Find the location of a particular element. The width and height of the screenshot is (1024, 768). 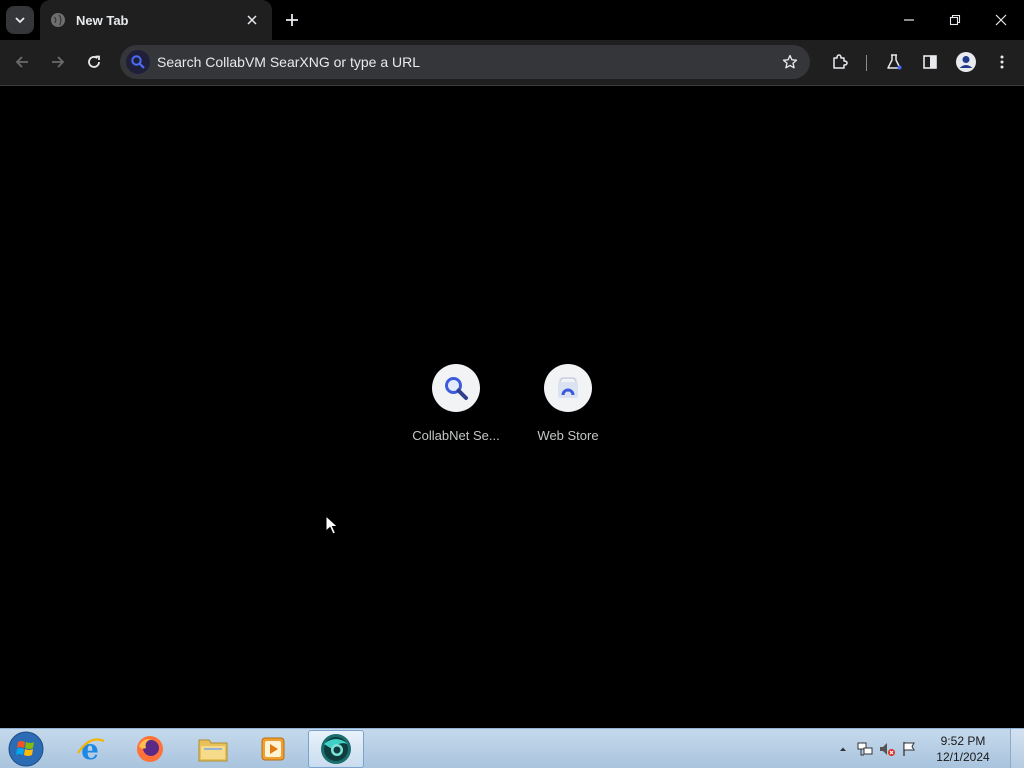

shortcut-web-store: Web Store is located at coordinates (568, 403).